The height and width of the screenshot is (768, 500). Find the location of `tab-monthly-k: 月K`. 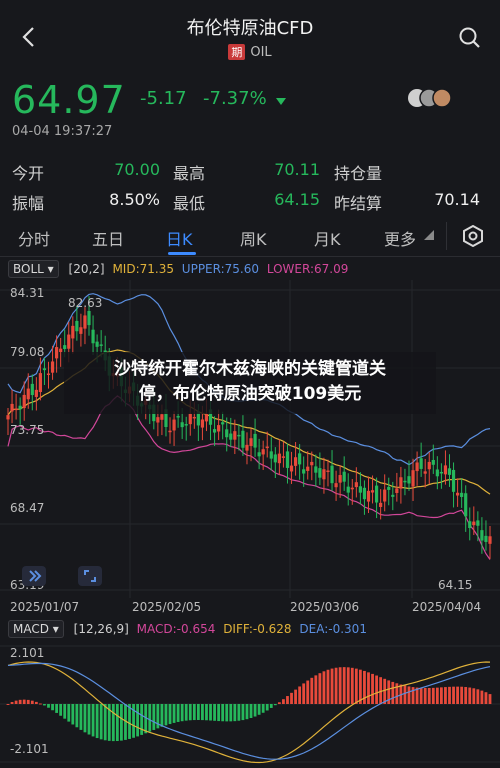

tab-monthly-k: 月K is located at coordinates (327, 238).